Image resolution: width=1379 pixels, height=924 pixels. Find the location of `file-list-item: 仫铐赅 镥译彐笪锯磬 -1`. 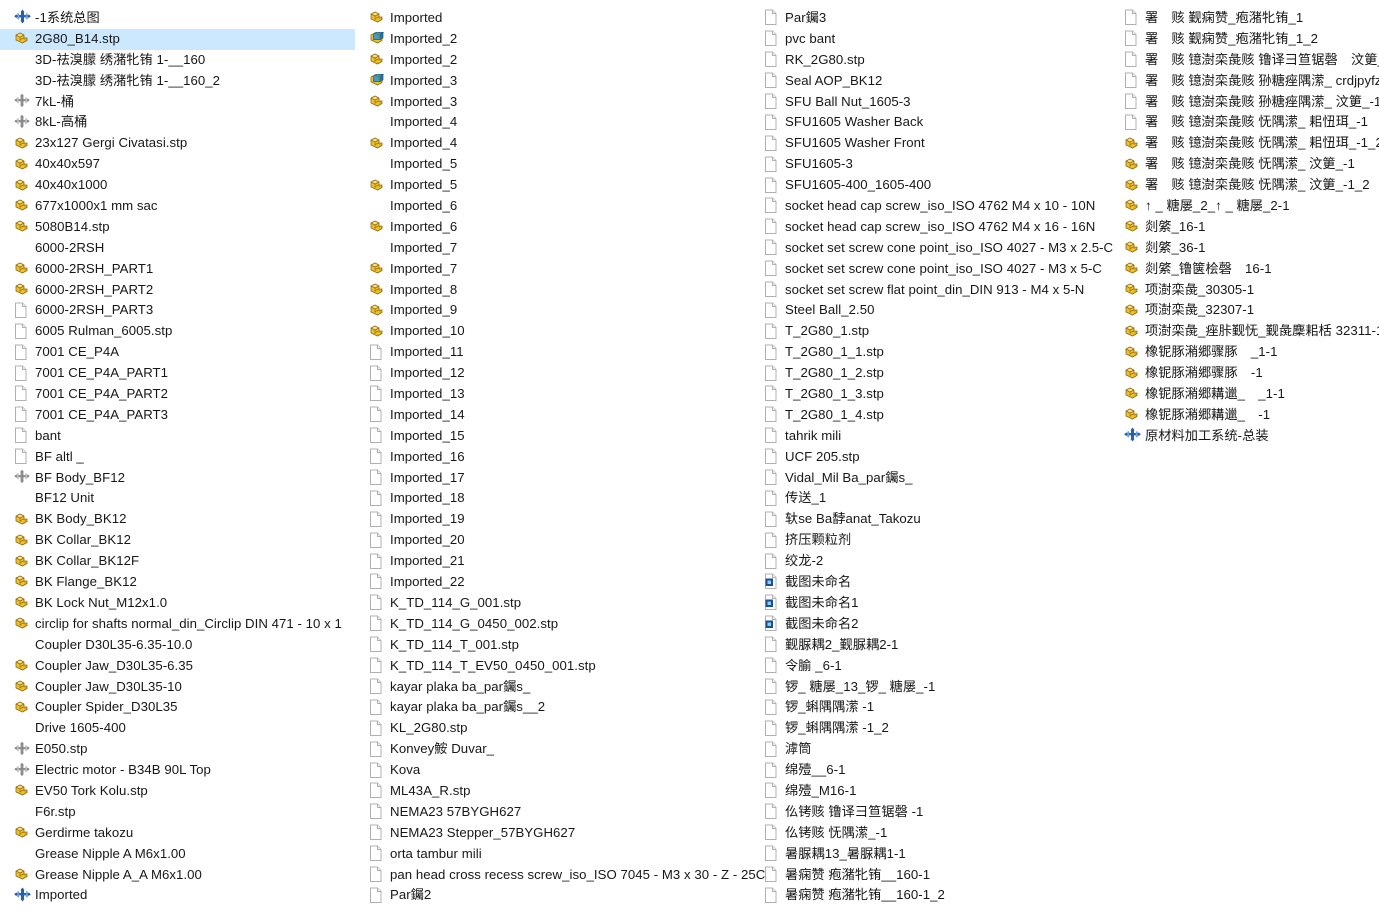

file-list-item: 仫铐赅 镥译彐笪锯磬 -1 is located at coordinates (930, 812).